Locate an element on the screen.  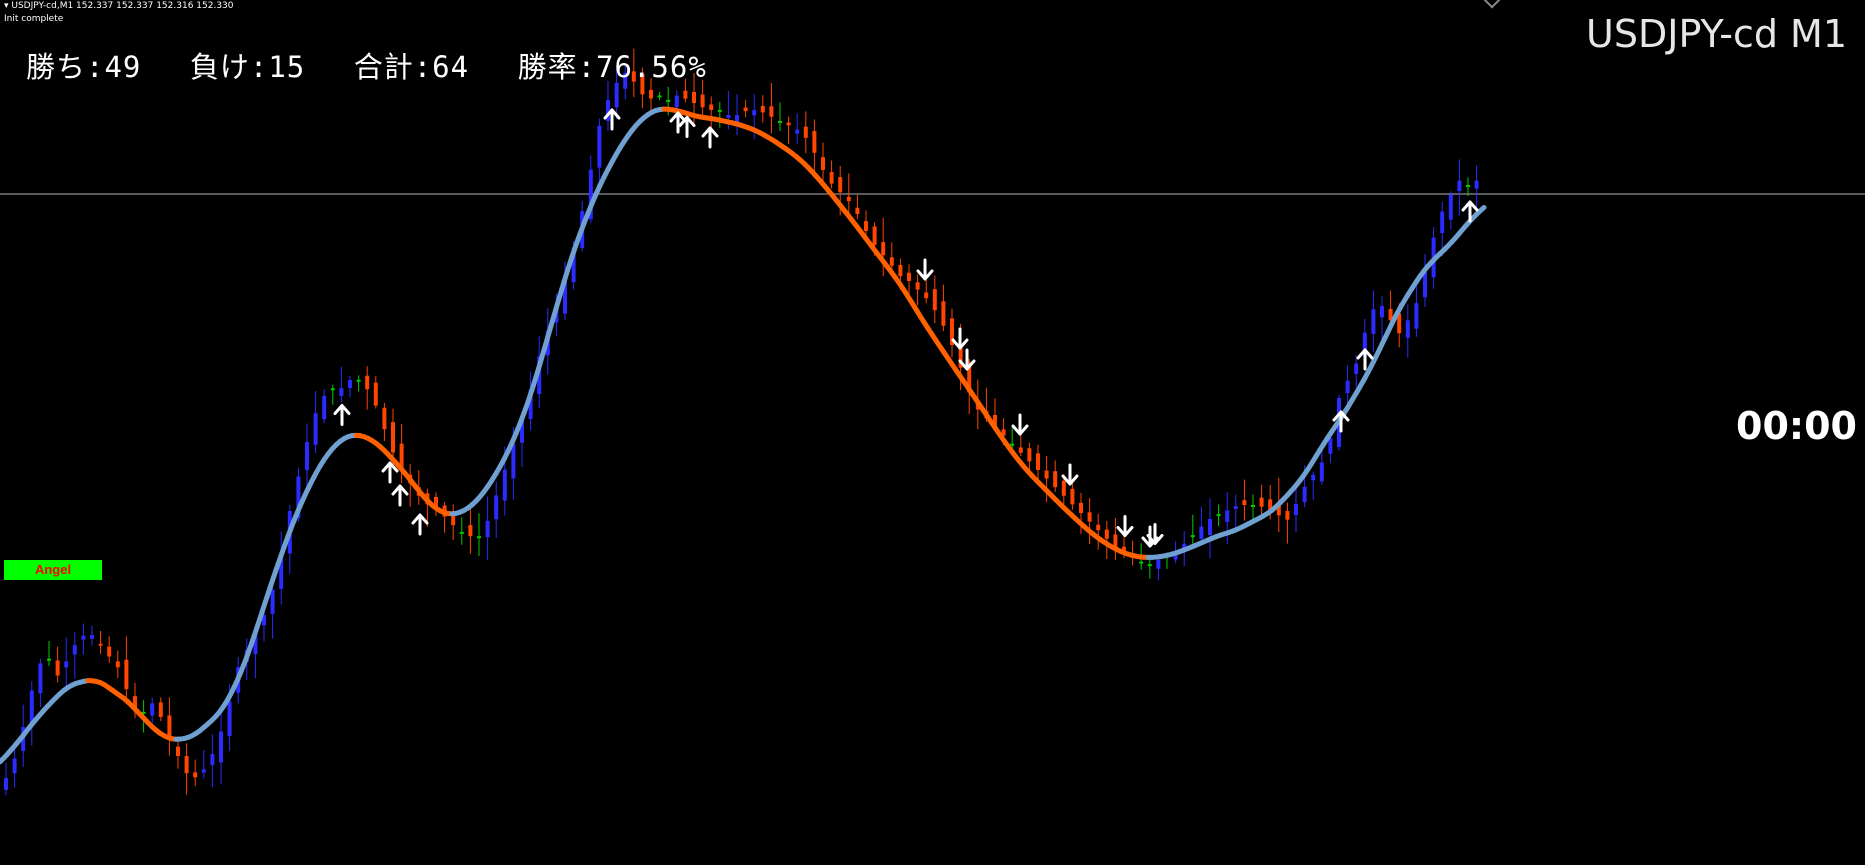
symbol-timeframe-label: USDJPY-cd M1 is located at coordinates (1716, 34).